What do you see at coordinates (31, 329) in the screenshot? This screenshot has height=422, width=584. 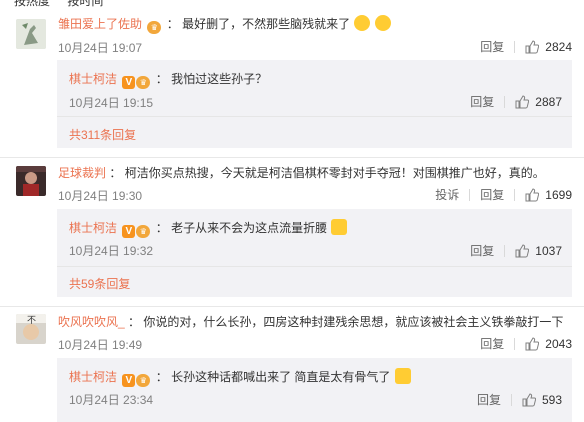 I see `avatar: 不` at bounding box center [31, 329].